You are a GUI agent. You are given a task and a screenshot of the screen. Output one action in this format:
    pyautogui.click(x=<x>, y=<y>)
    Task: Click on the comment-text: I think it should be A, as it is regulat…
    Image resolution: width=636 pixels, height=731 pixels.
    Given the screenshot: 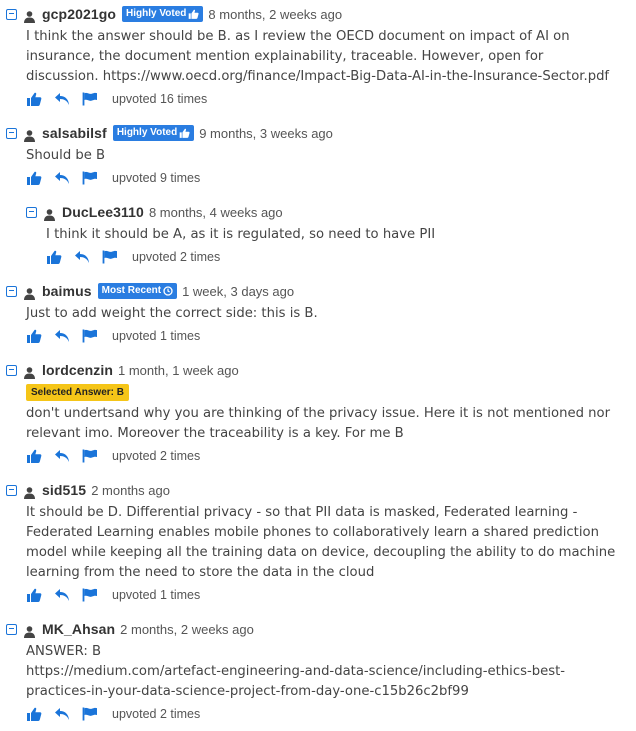 What is the action you would take?
    pyautogui.click(x=241, y=234)
    